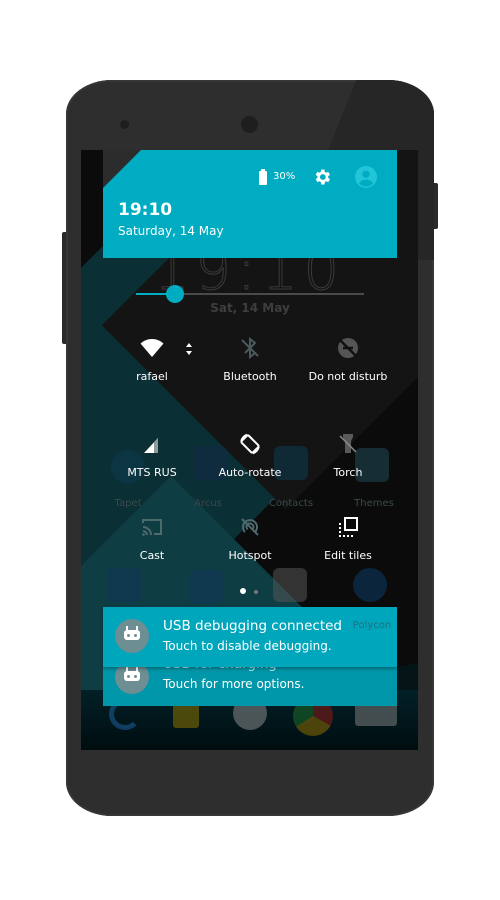 The width and height of the screenshot is (500, 900). I want to click on app-label-themes: Themes, so click(374, 503).